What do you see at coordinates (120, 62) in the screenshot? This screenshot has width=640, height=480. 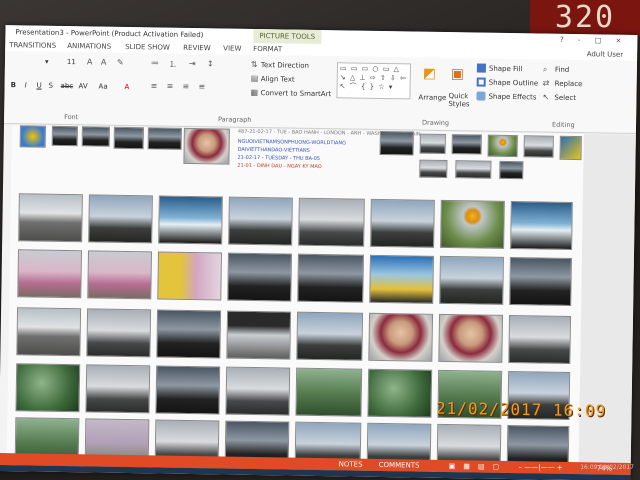 I see `clear-format-icon: ✎` at bounding box center [120, 62].